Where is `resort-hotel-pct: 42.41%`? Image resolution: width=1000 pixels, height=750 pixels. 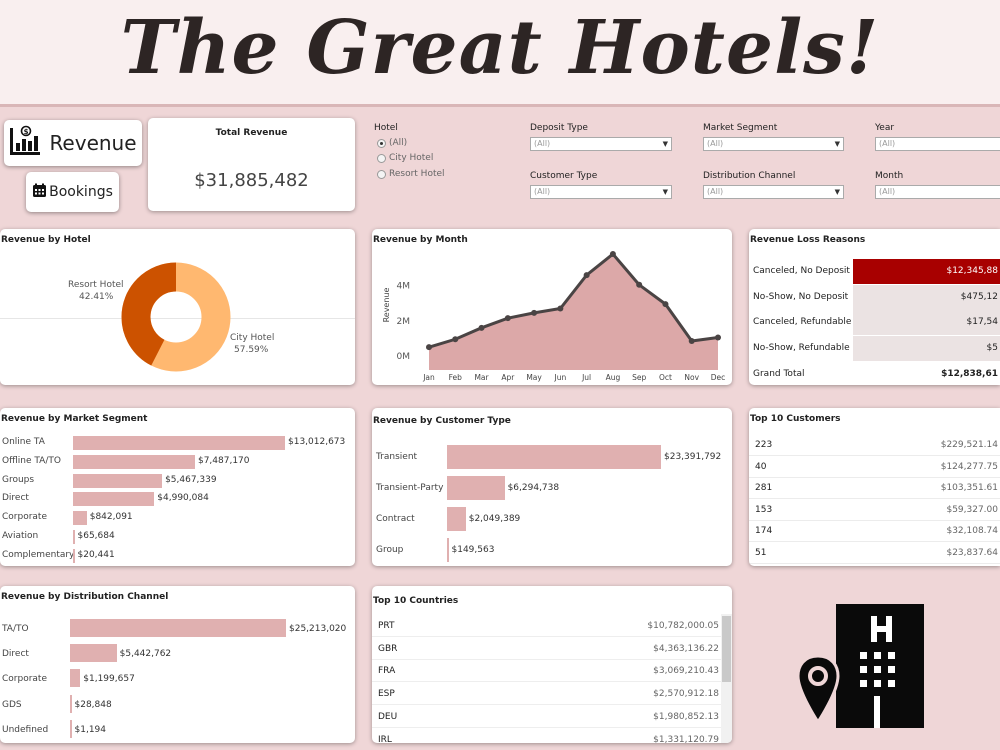
resort-hotel-pct: 42.41% is located at coordinates (96, 297).